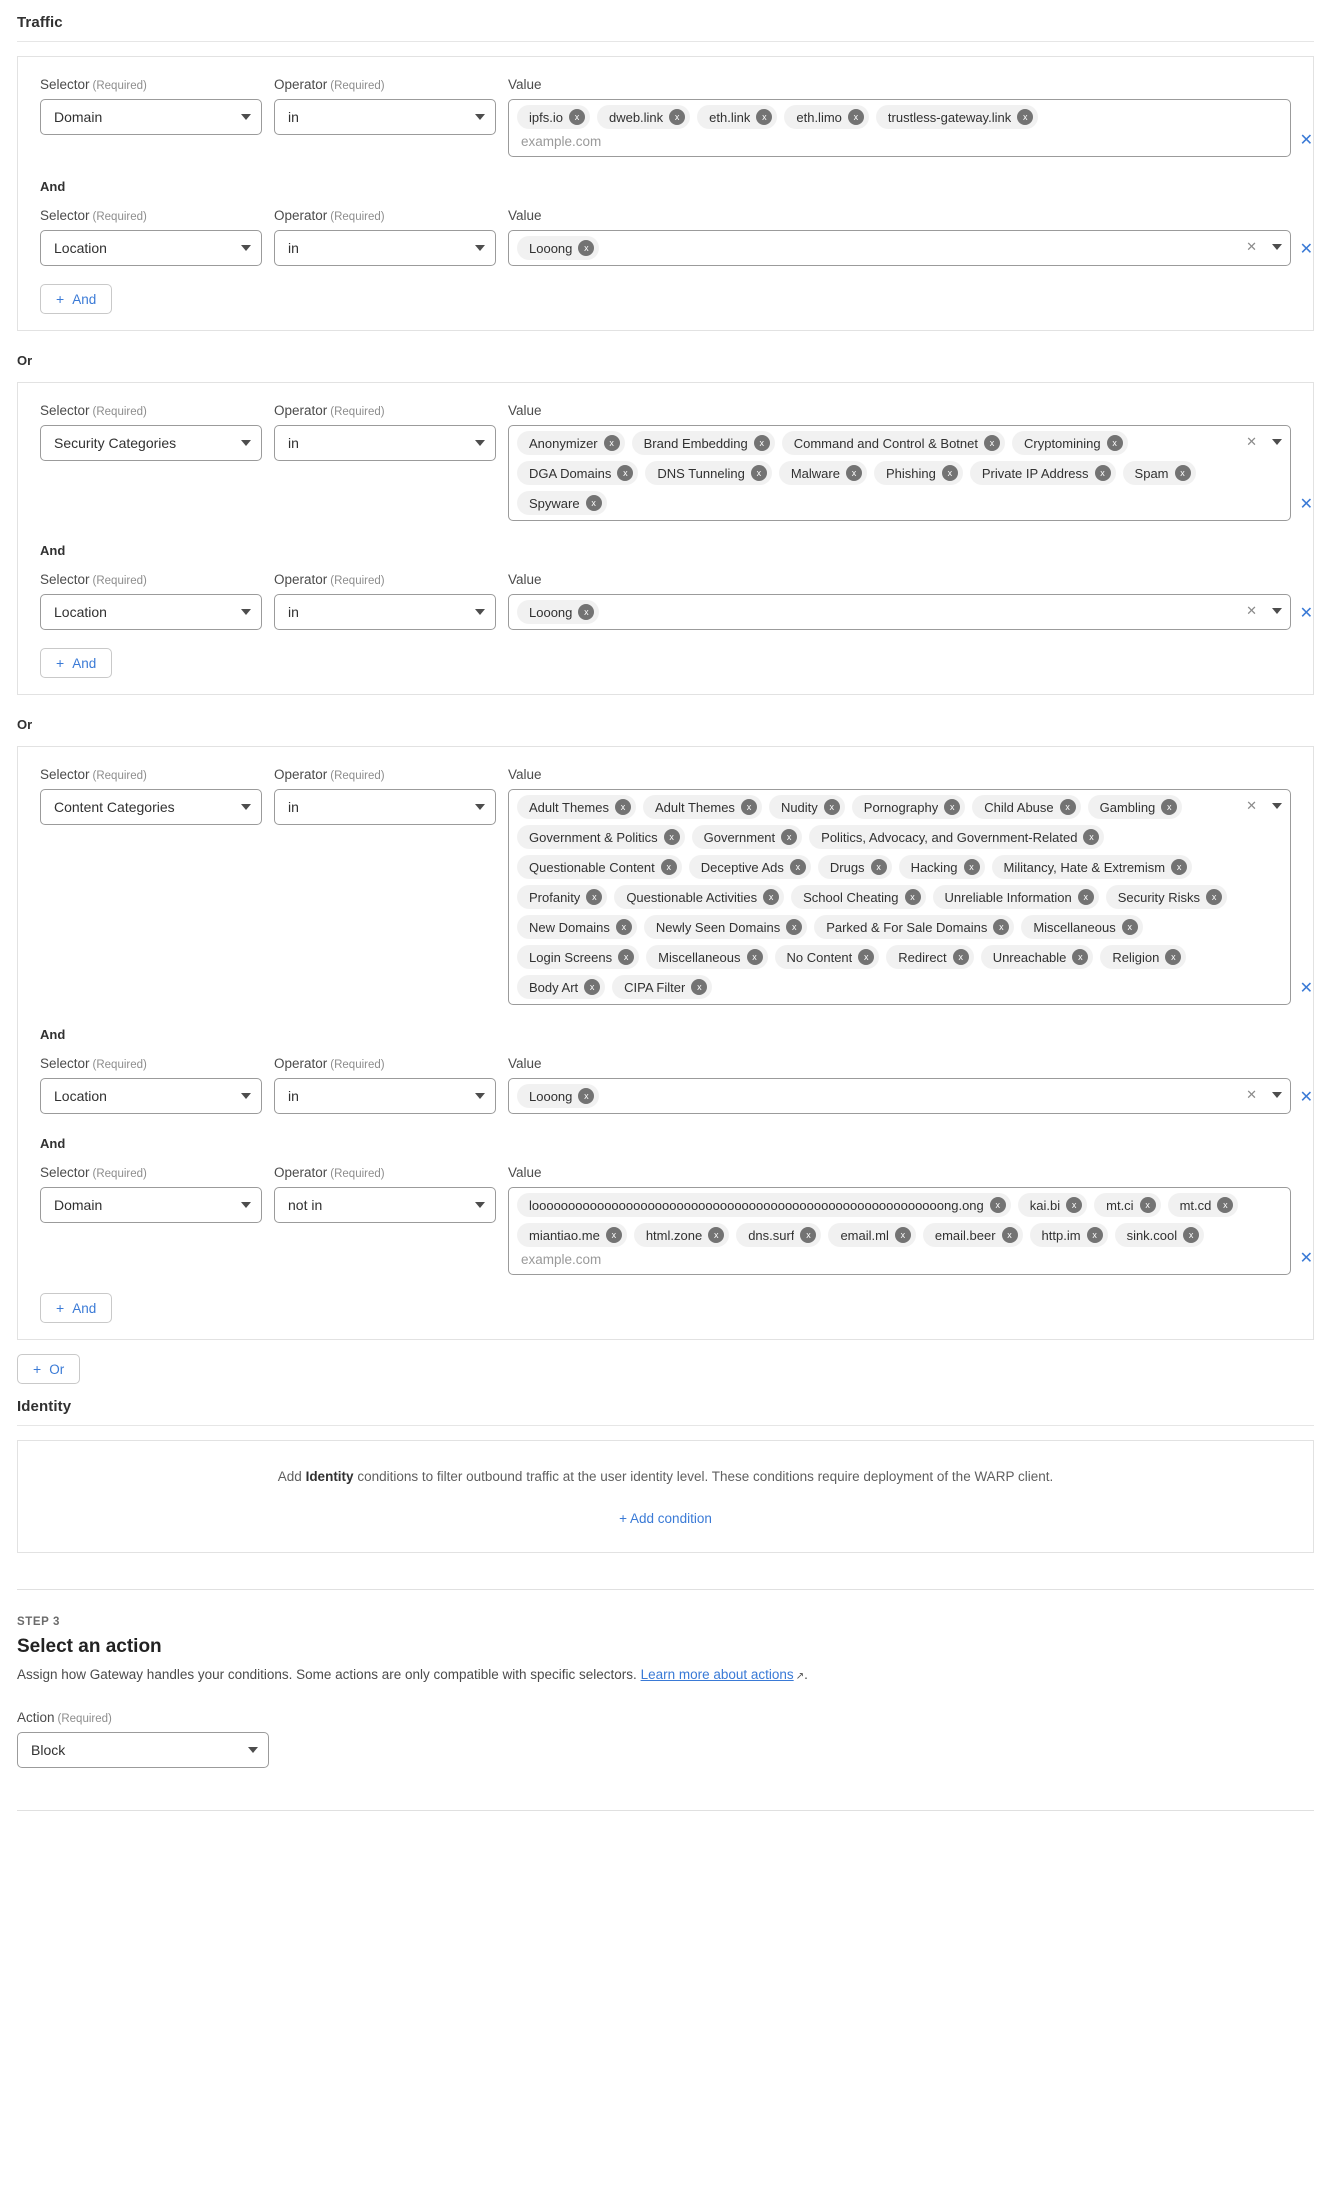 The height and width of the screenshot is (2193, 1331). What do you see at coordinates (151, 807) in the screenshot?
I see `selector-select: Content Categories` at bounding box center [151, 807].